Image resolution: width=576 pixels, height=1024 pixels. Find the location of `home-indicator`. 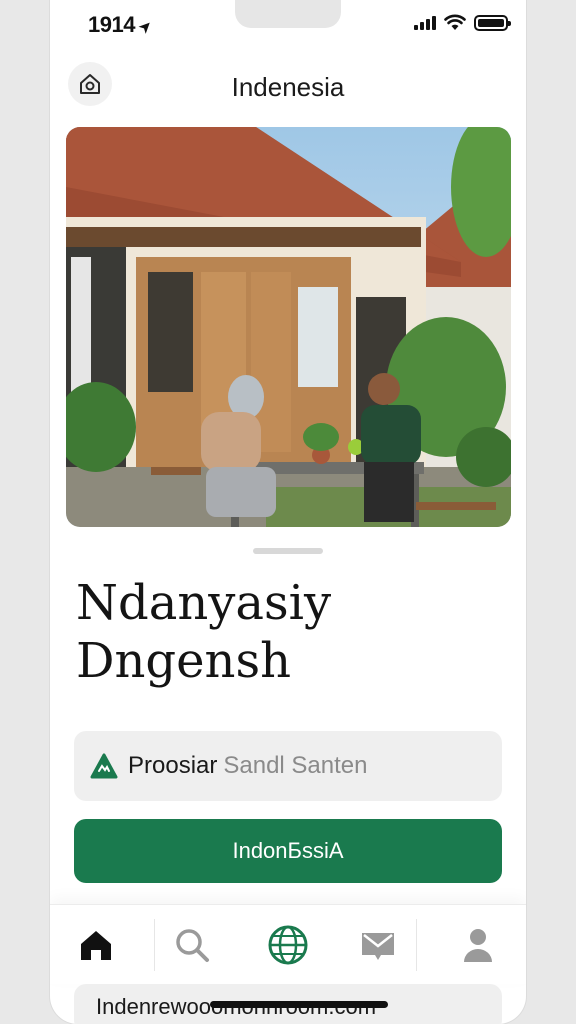

home-indicator is located at coordinates (299, 1004).